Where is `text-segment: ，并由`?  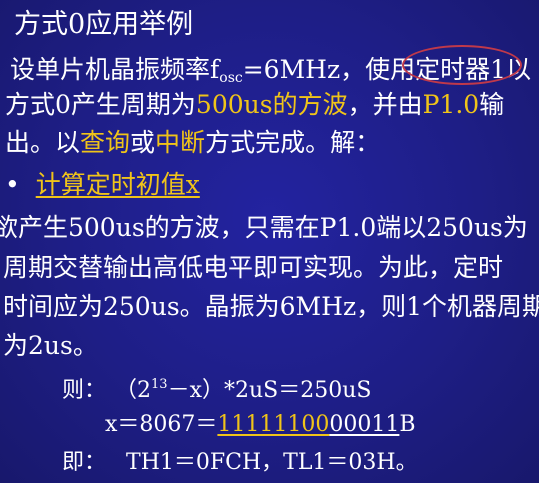
text-segment: ，并由 is located at coordinates (385, 104).